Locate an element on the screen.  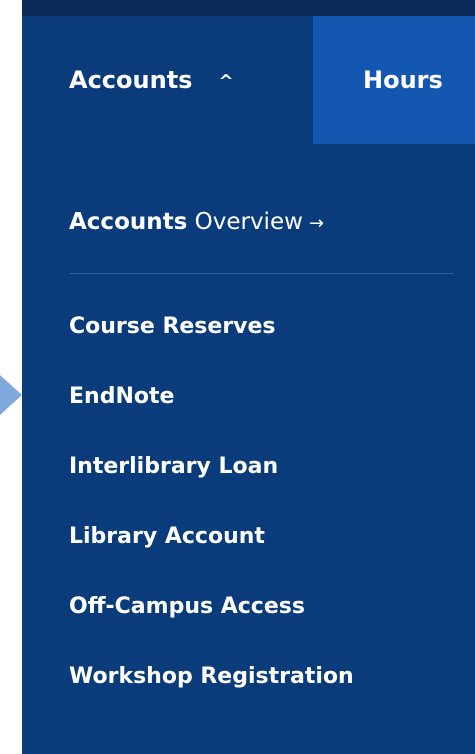
pointer-arrow-icon is located at coordinates (11, 395).